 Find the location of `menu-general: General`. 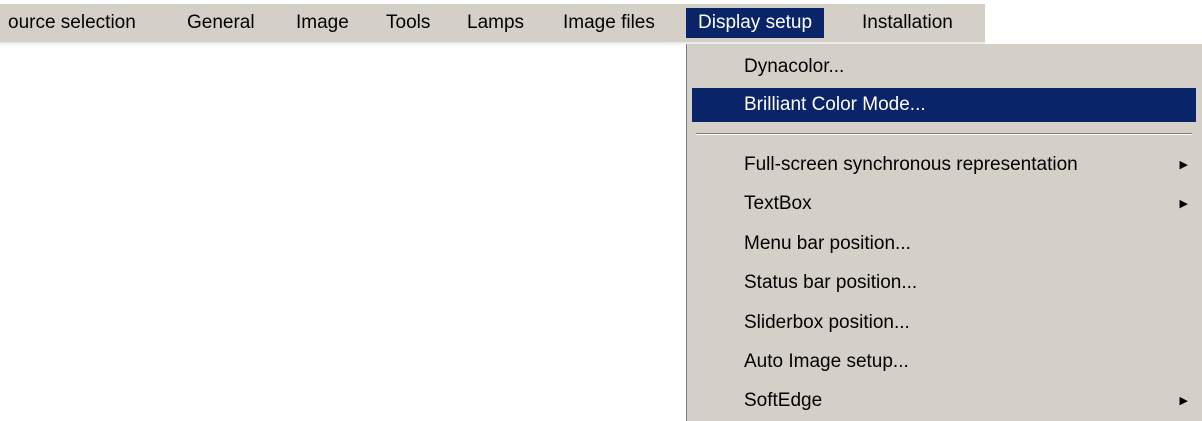

menu-general: General is located at coordinates (221, 23).